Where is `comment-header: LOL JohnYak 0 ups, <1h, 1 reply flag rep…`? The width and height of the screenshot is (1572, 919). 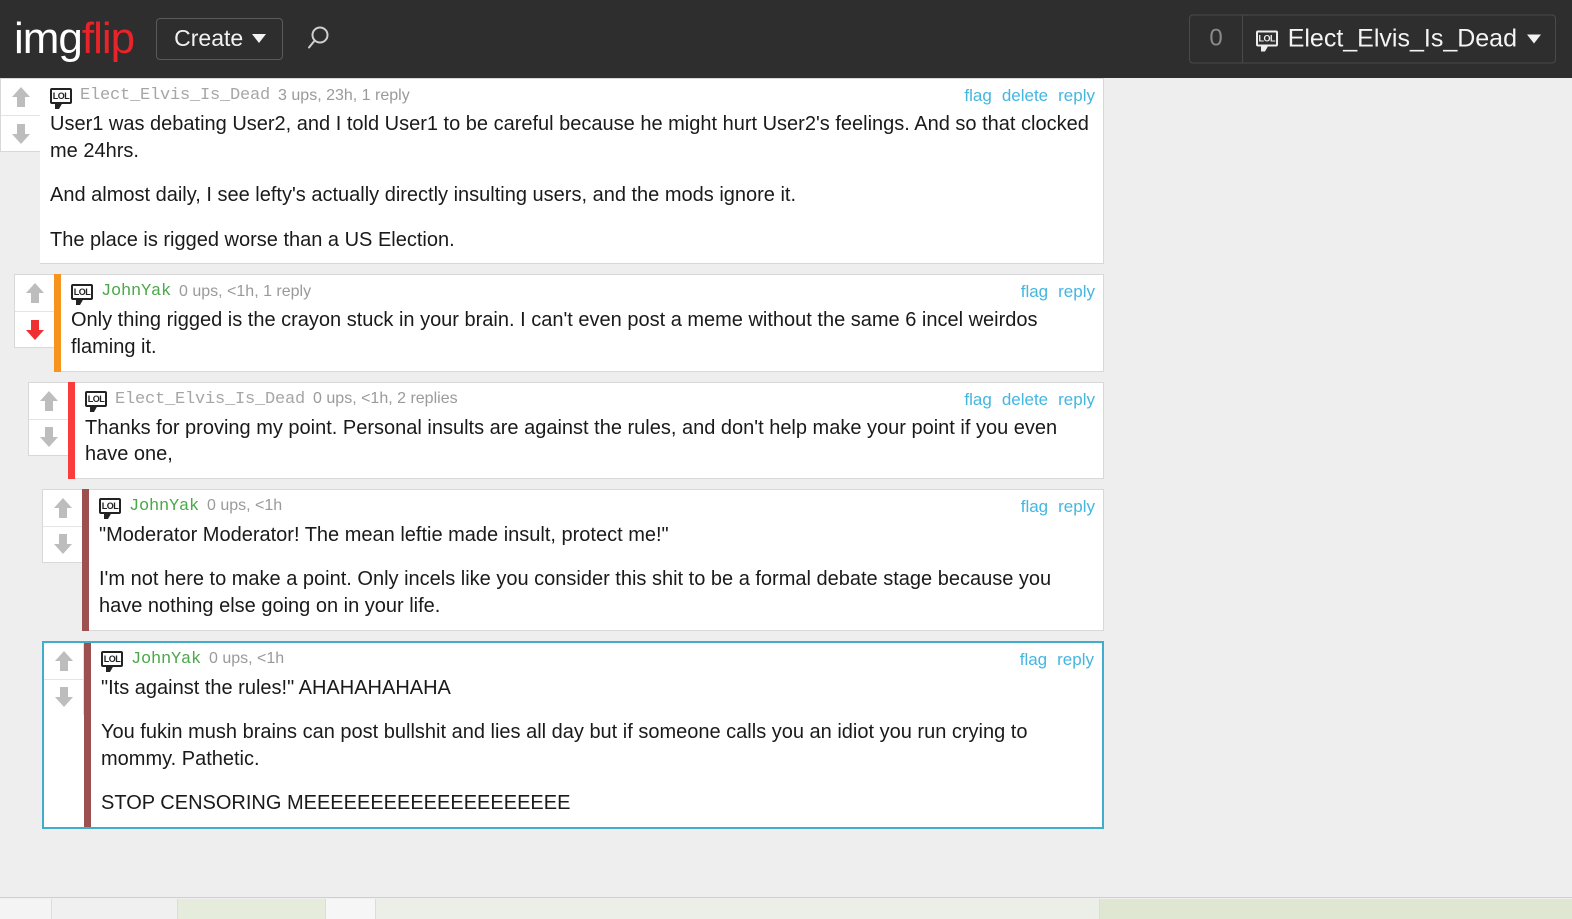 comment-header: LOL JohnYak 0 ups, <1h, 1 reply flag rep… is located at coordinates (582, 290).